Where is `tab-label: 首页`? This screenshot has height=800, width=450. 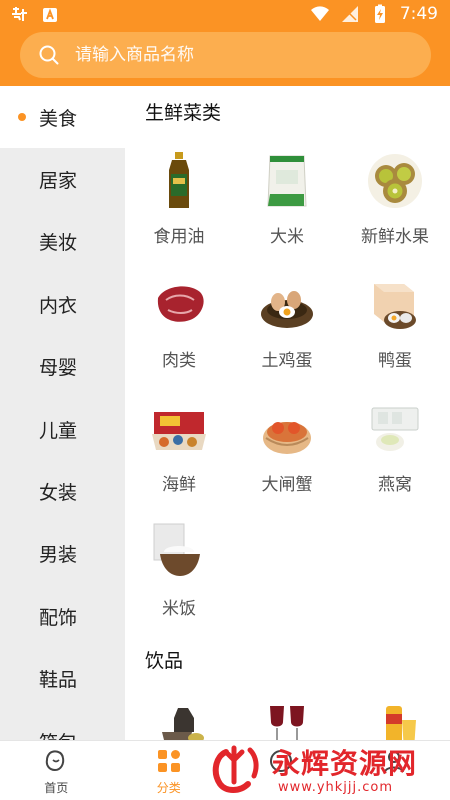
tab-label: 首页 is located at coordinates (56, 788).